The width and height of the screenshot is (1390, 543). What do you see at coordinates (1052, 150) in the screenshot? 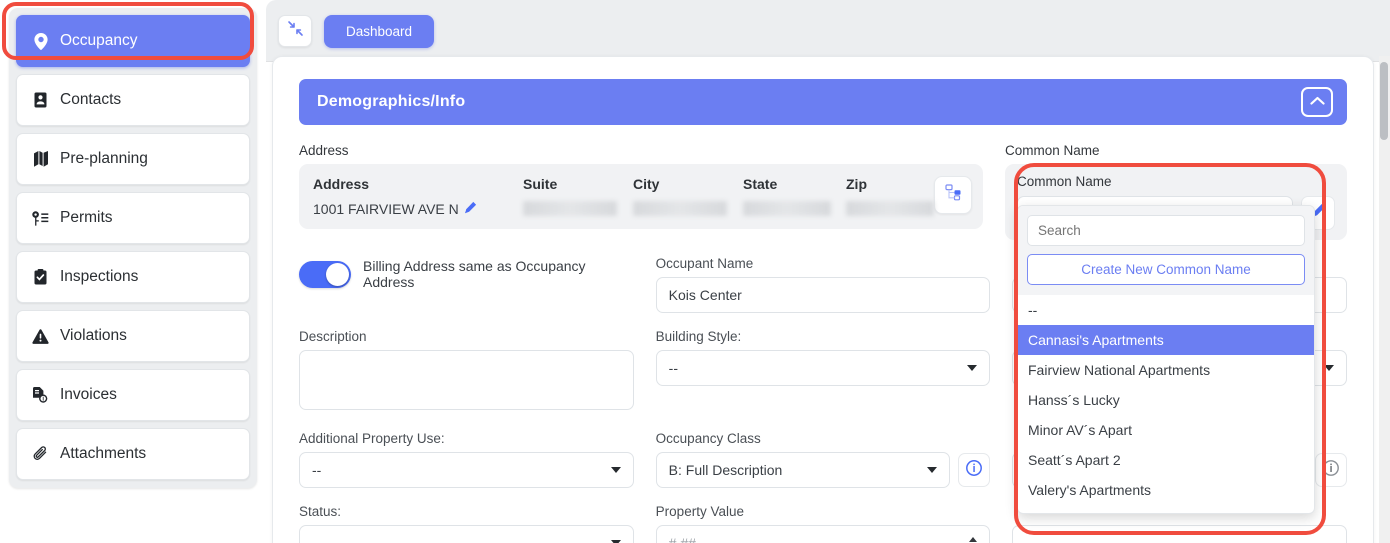
I see `common-name-section-label: Common Name` at bounding box center [1052, 150].